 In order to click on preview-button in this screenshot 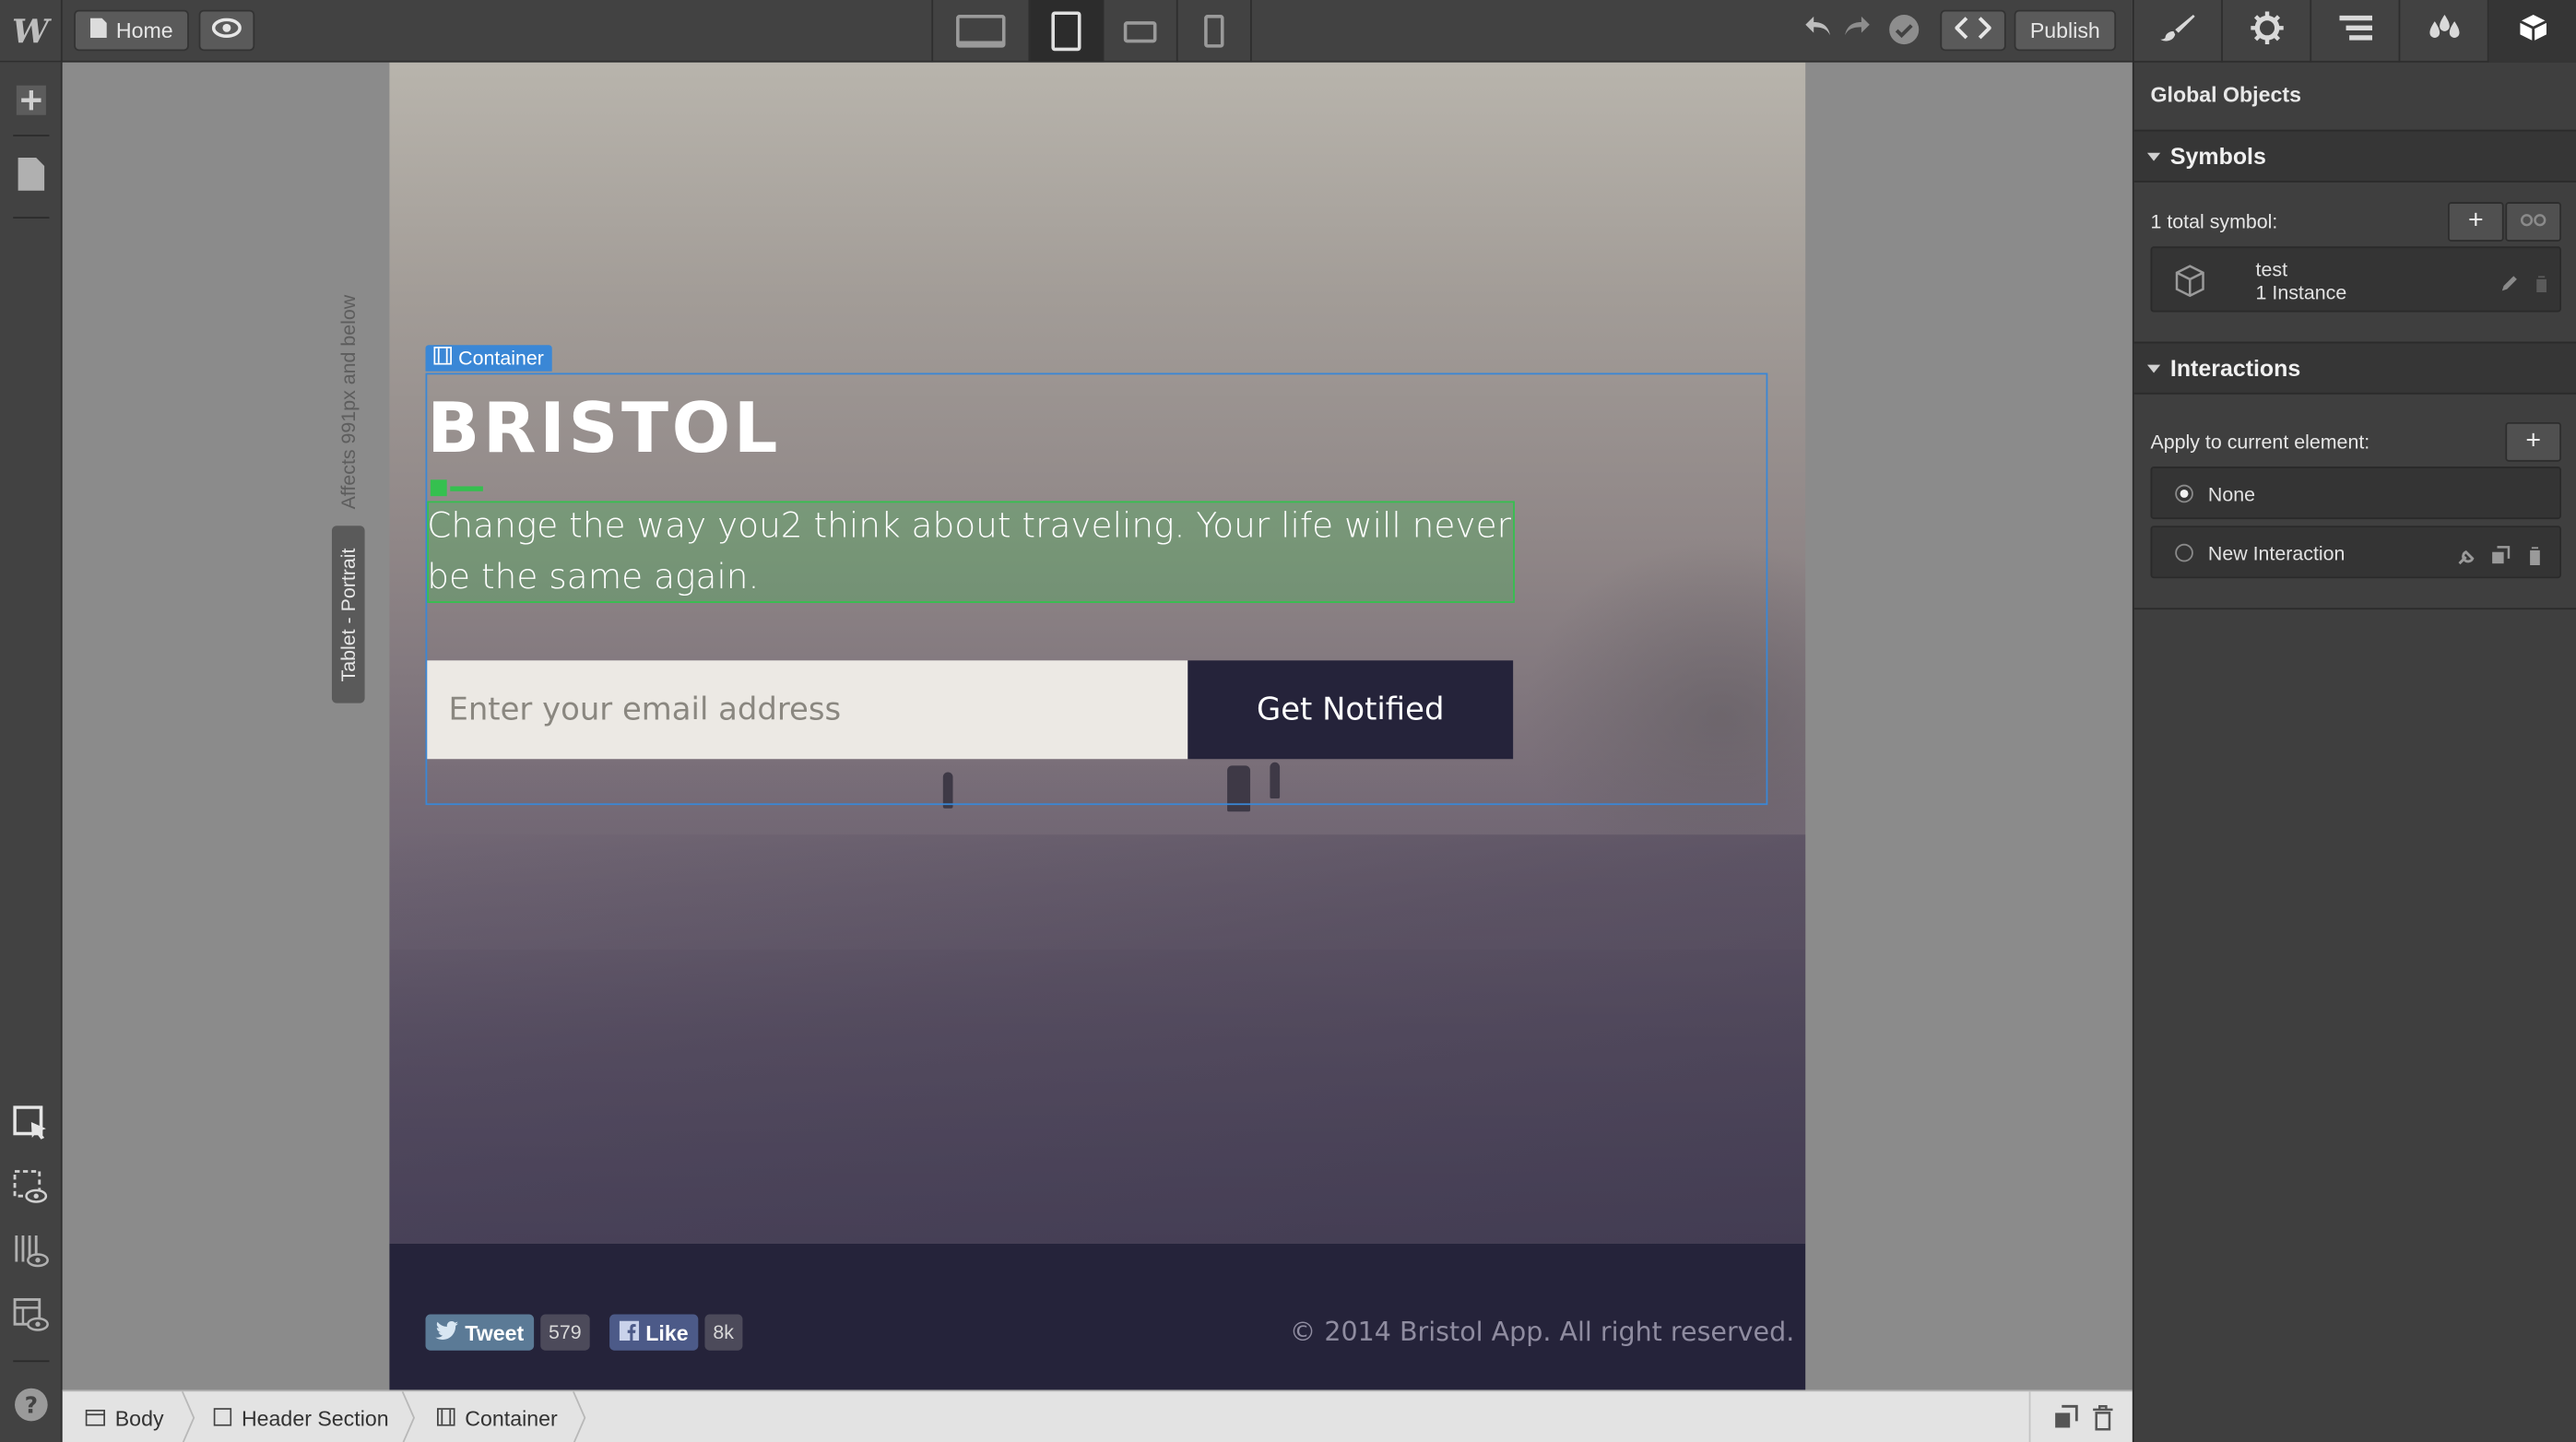, I will do `click(226, 30)`.